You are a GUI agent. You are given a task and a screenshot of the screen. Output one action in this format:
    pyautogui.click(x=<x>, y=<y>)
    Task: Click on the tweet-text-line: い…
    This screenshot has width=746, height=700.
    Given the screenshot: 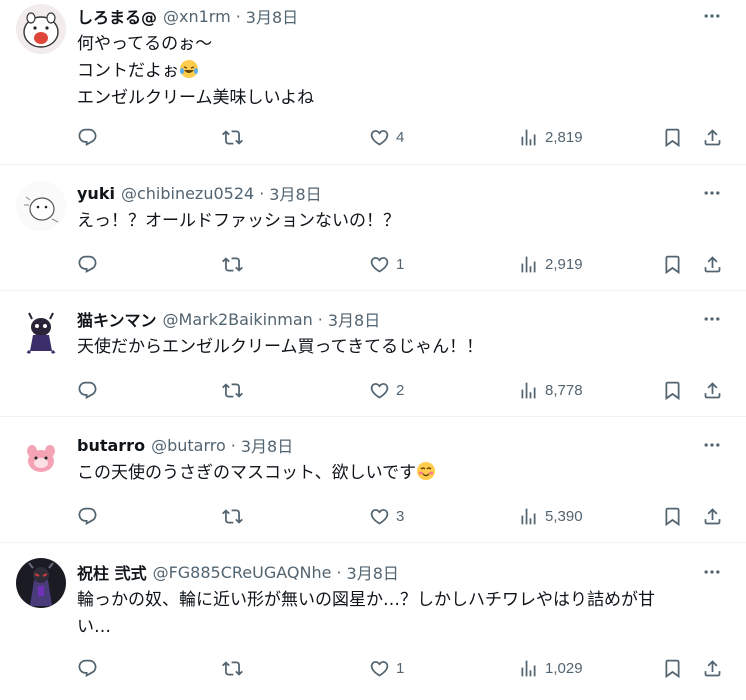 What is the action you would take?
    pyautogui.click(x=94, y=627)
    